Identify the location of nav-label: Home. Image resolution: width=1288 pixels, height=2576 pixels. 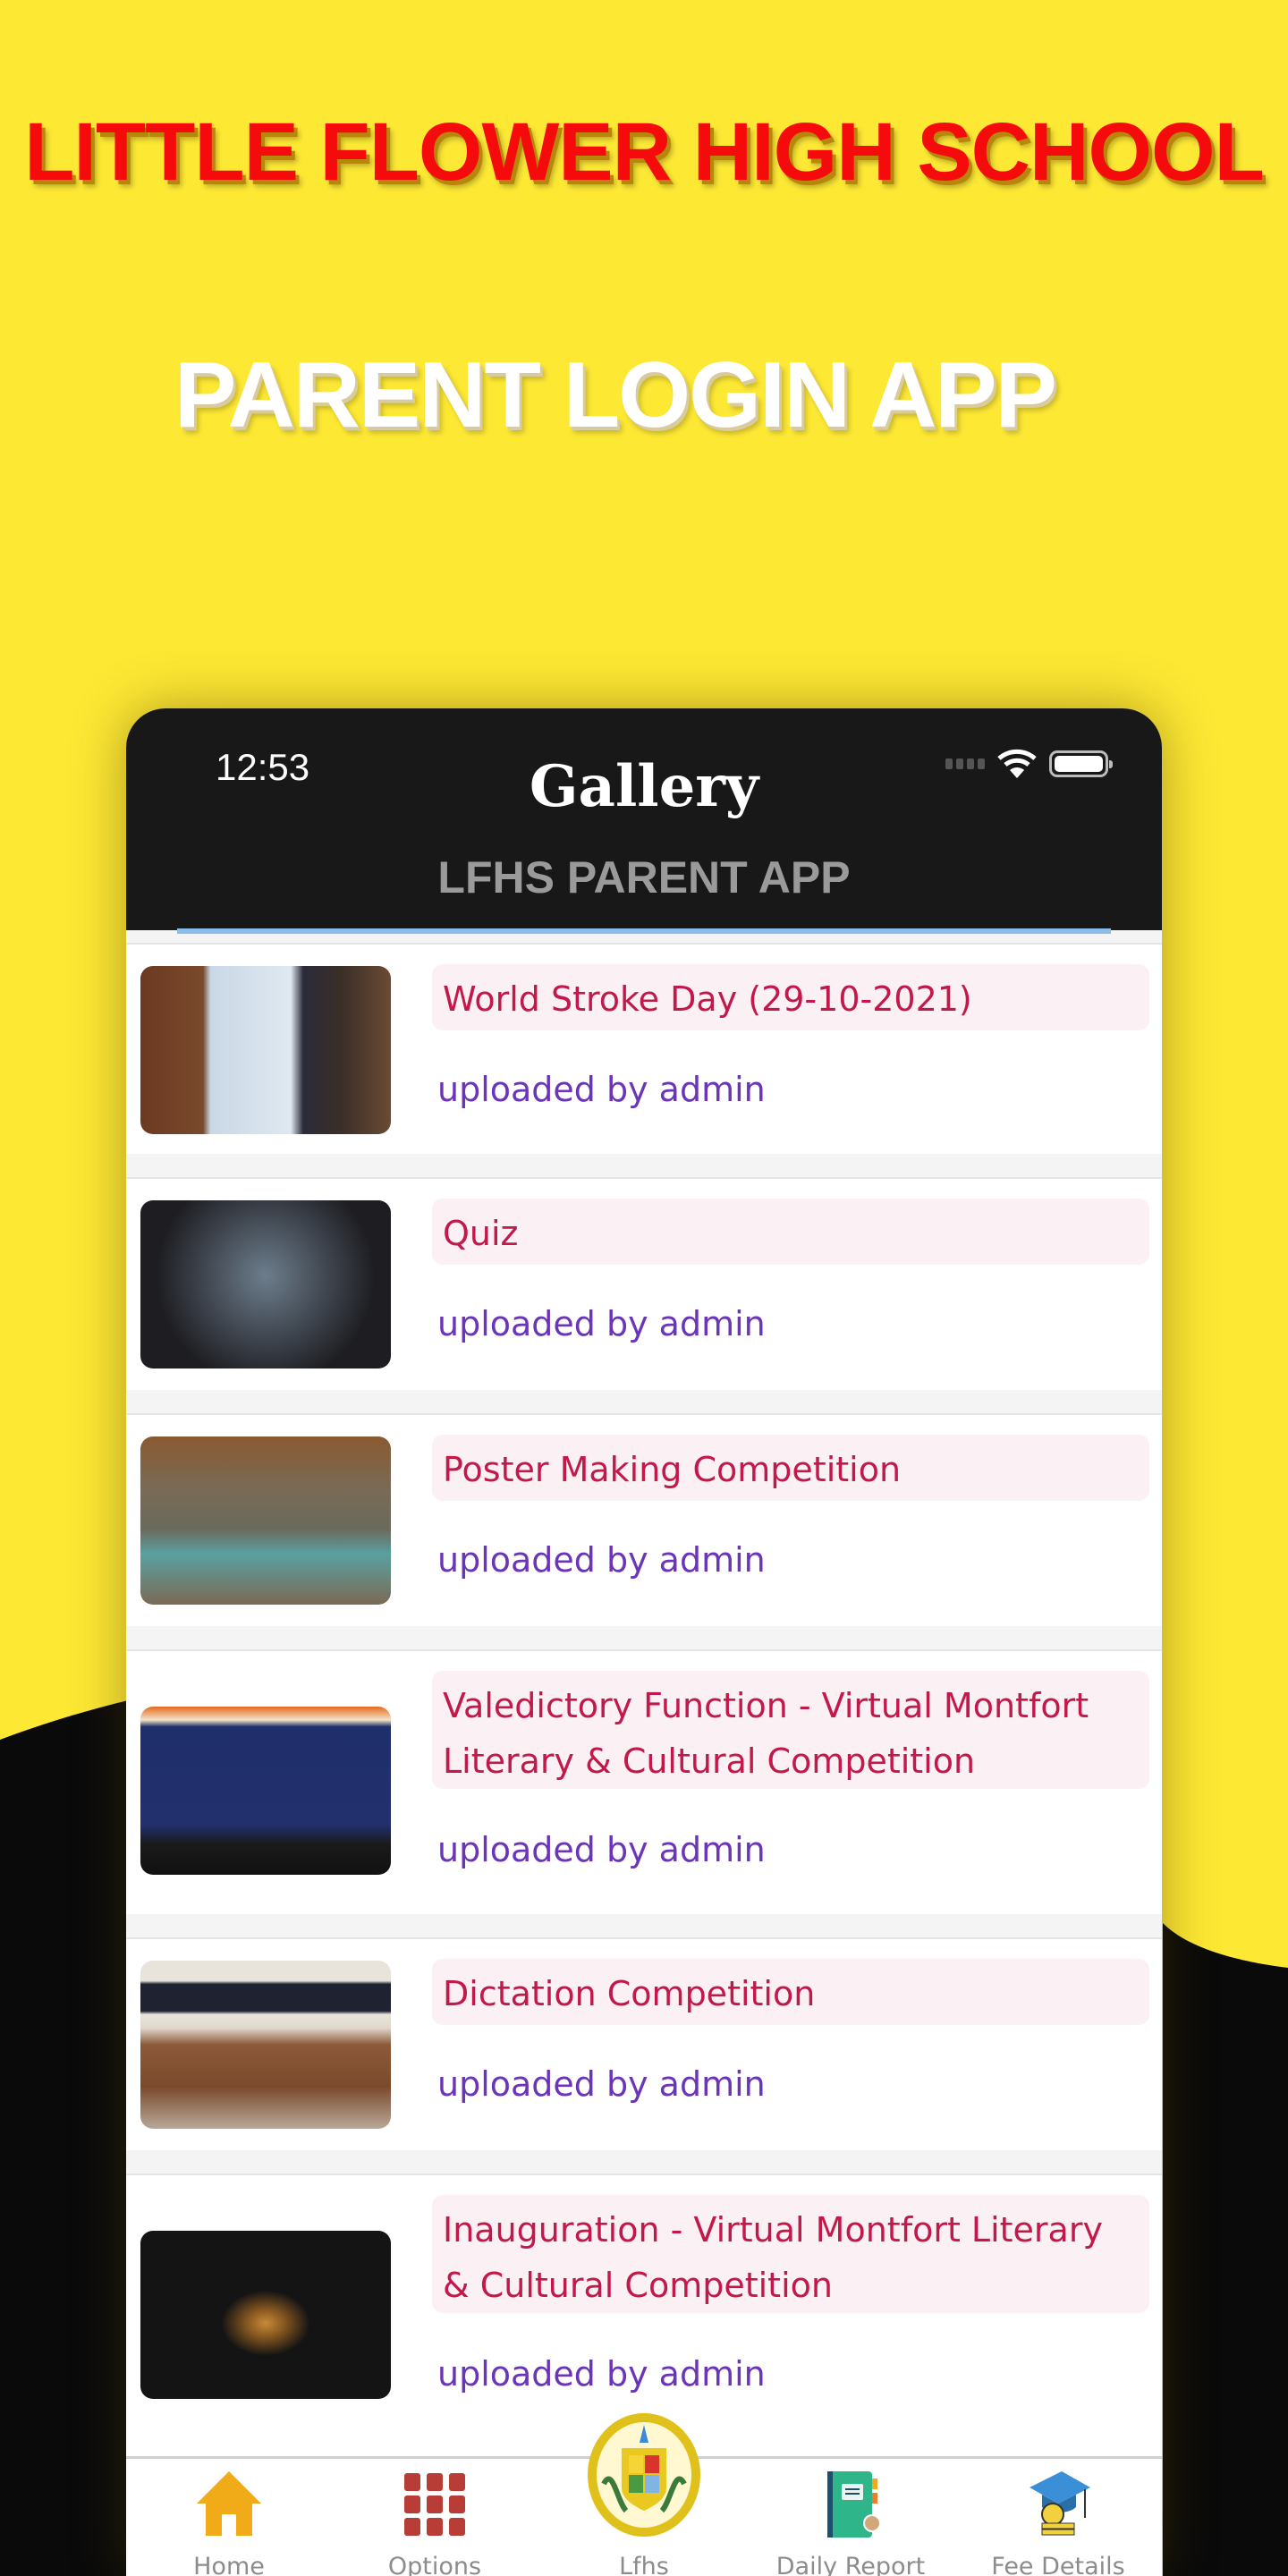
(229, 2564).